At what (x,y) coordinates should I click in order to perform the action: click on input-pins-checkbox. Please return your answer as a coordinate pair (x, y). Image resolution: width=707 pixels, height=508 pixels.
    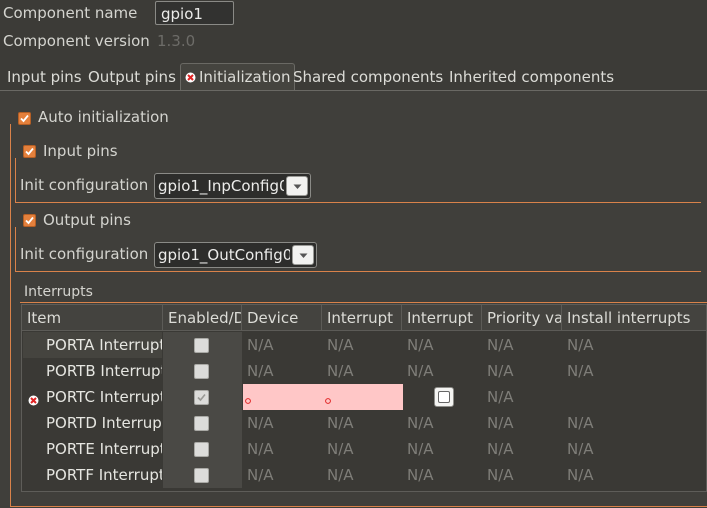
    Looking at the image, I should click on (29, 151).